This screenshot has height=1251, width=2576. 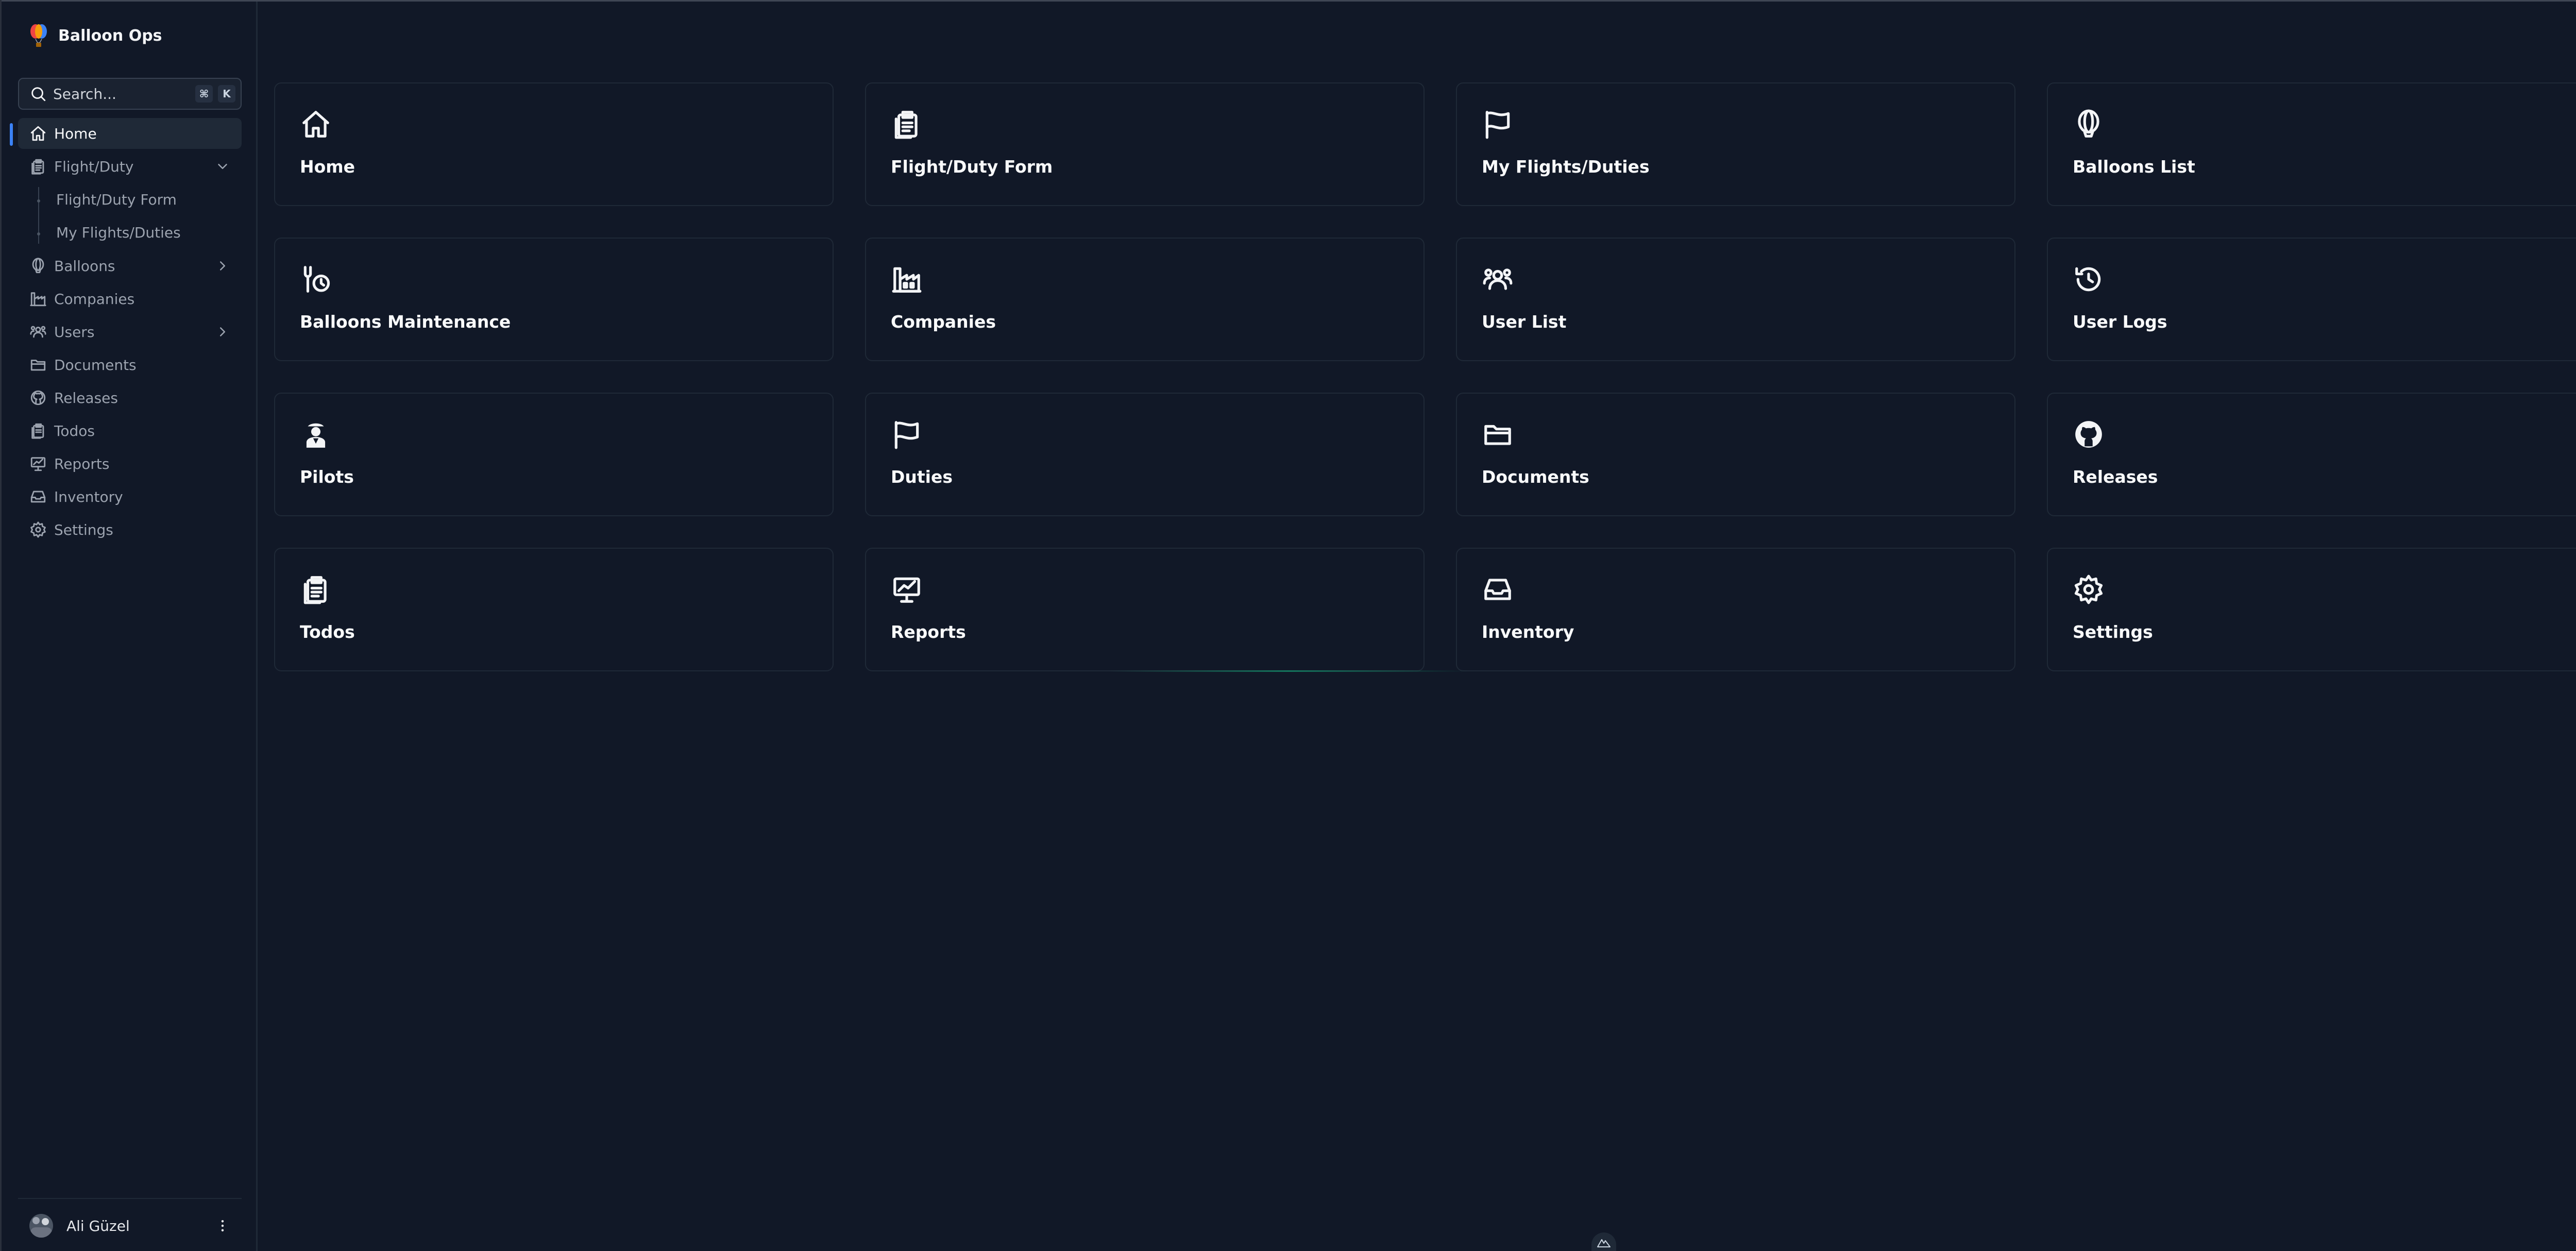 I want to click on card-title: My Flights/Duties, so click(x=1566, y=167).